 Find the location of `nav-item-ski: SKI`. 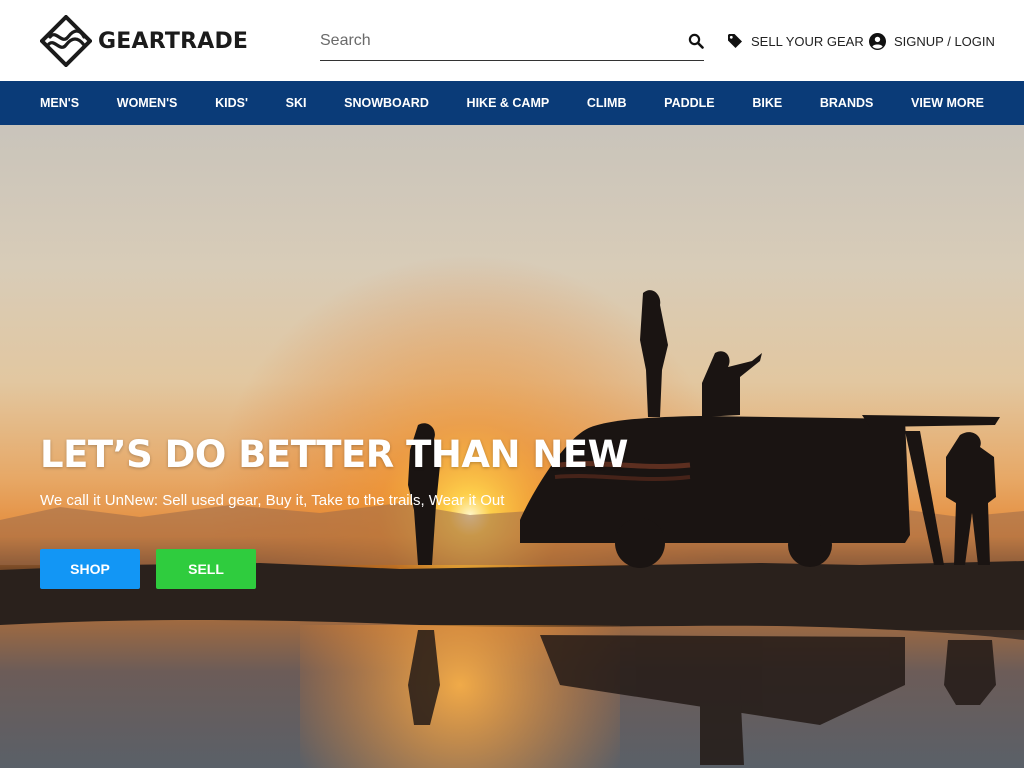

nav-item-ski: SKI is located at coordinates (296, 103).